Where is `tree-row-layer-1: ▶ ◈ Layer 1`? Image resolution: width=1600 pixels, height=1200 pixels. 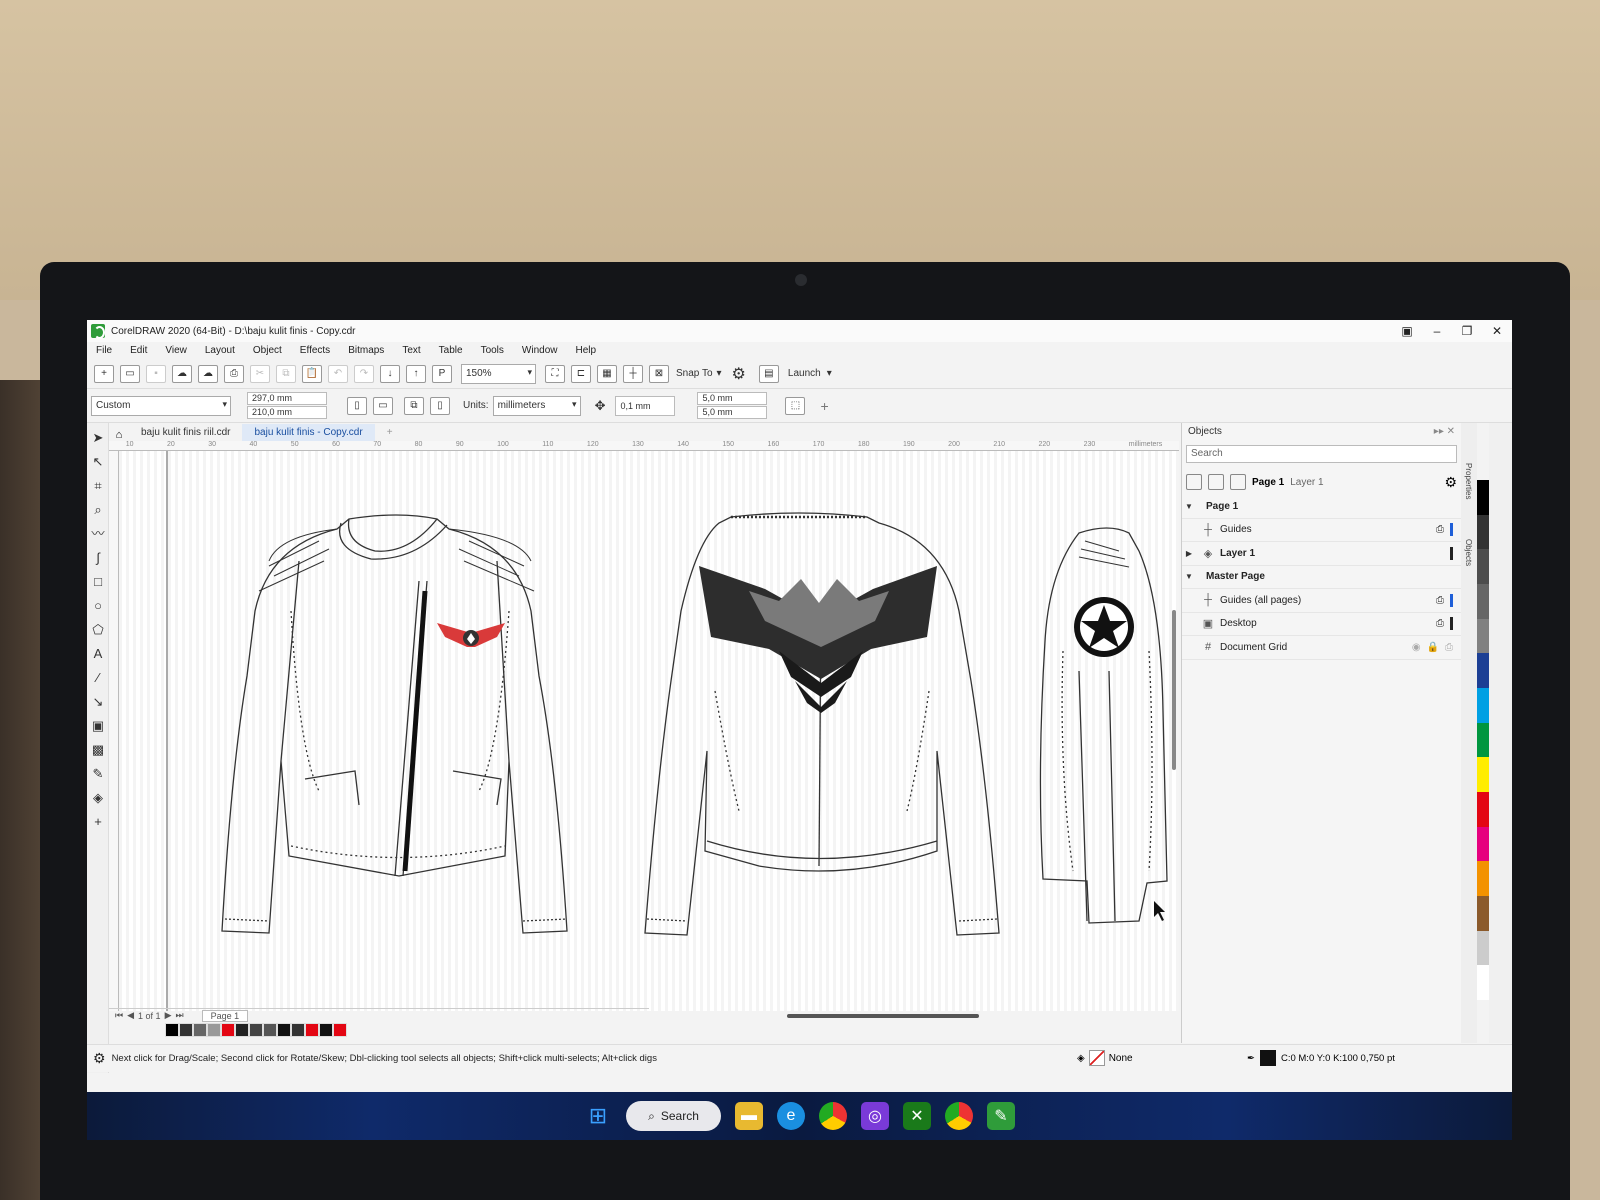 tree-row-layer-1: ▶ ◈ Layer 1 is located at coordinates (1321, 554).